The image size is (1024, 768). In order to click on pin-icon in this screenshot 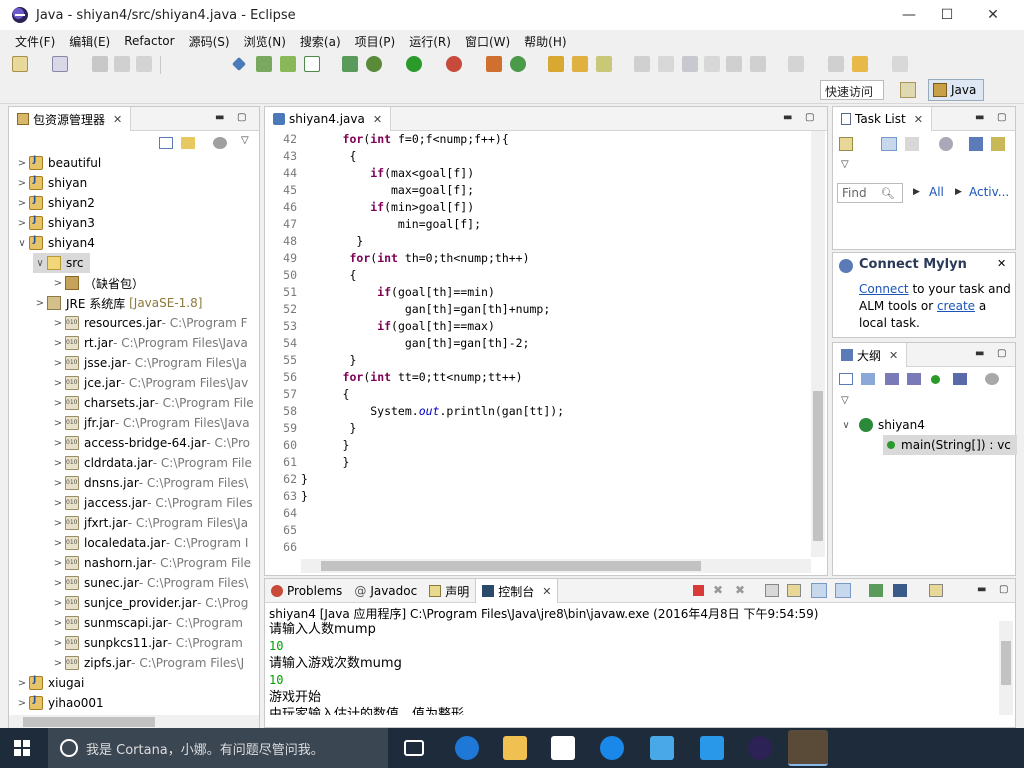, I will do `click(239, 64)`.